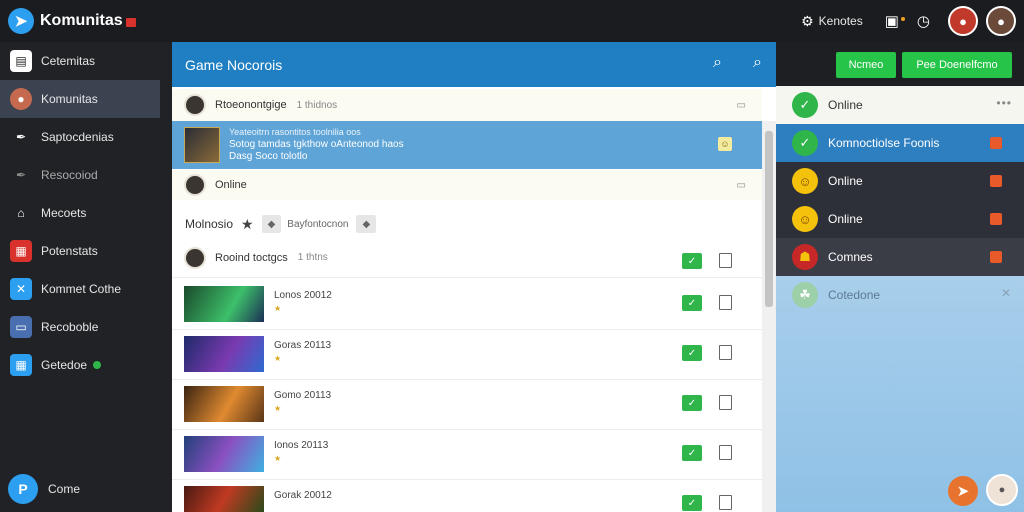  Describe the element at coordinates (725, 144) in the screenshot. I see `sticker-icon: ☺` at that location.